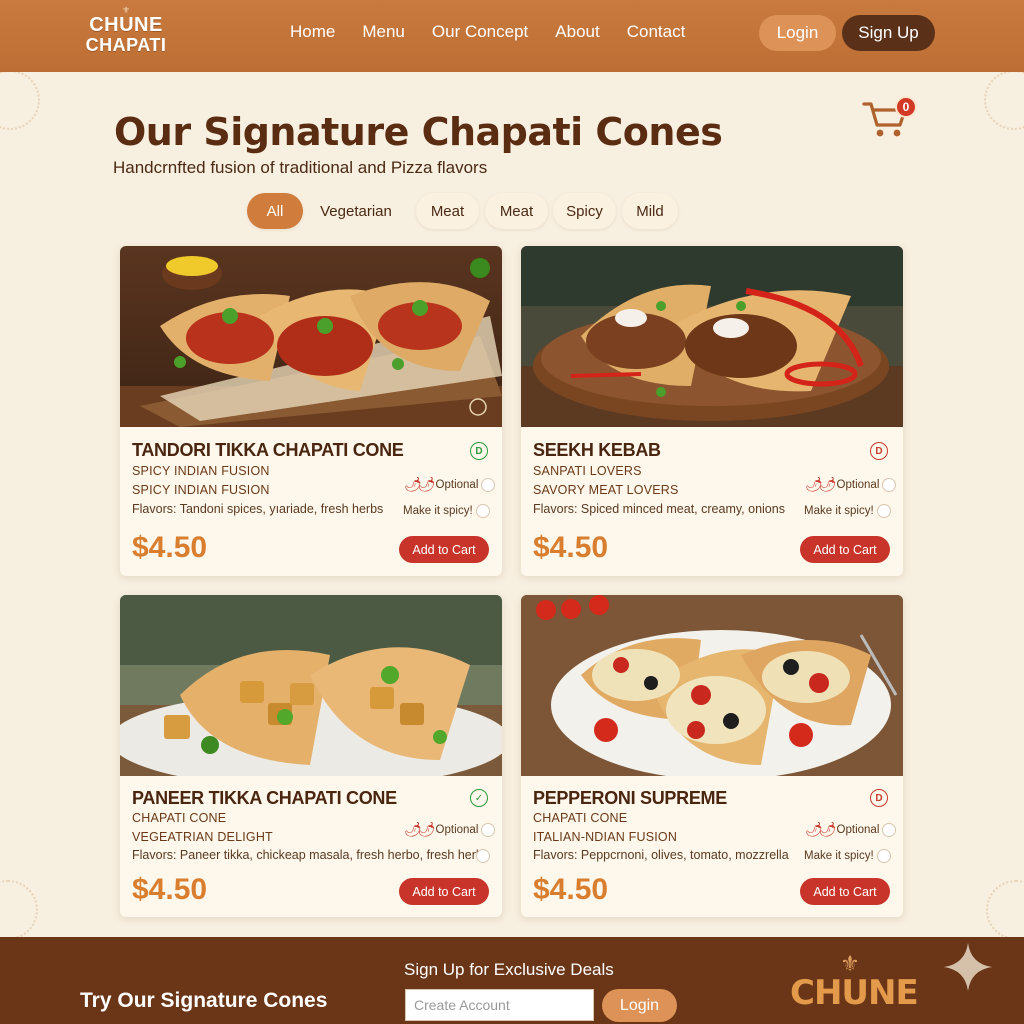  Describe the element at coordinates (201, 490) in the screenshot. I see `product-tagline: SPICY INDIAN FUSION` at that location.